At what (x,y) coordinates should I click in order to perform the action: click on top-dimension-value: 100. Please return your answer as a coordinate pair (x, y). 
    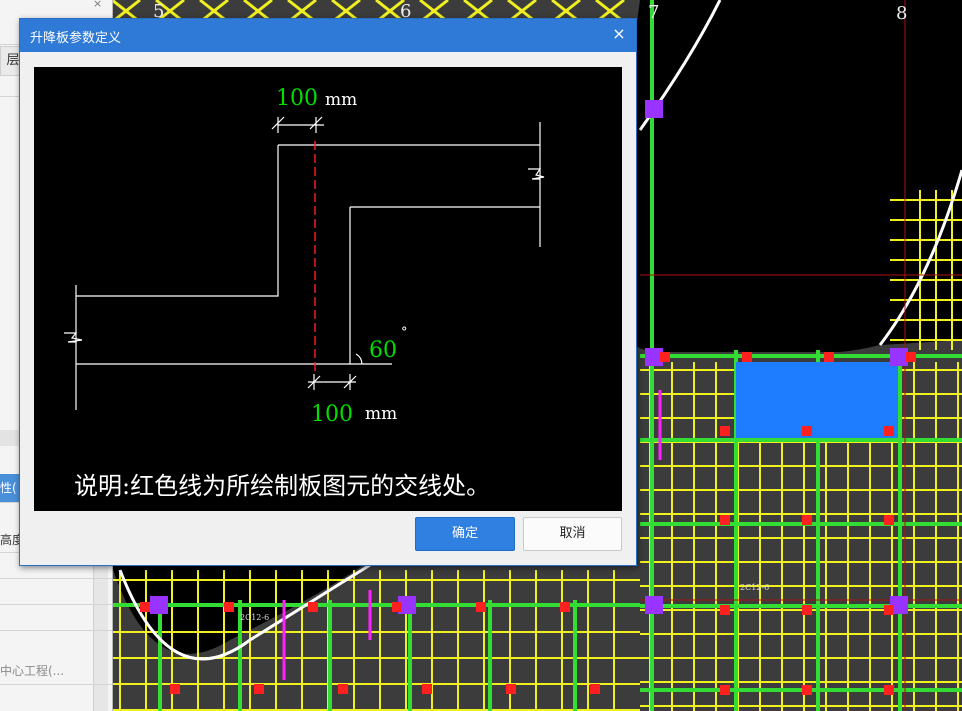
    Looking at the image, I should click on (297, 98).